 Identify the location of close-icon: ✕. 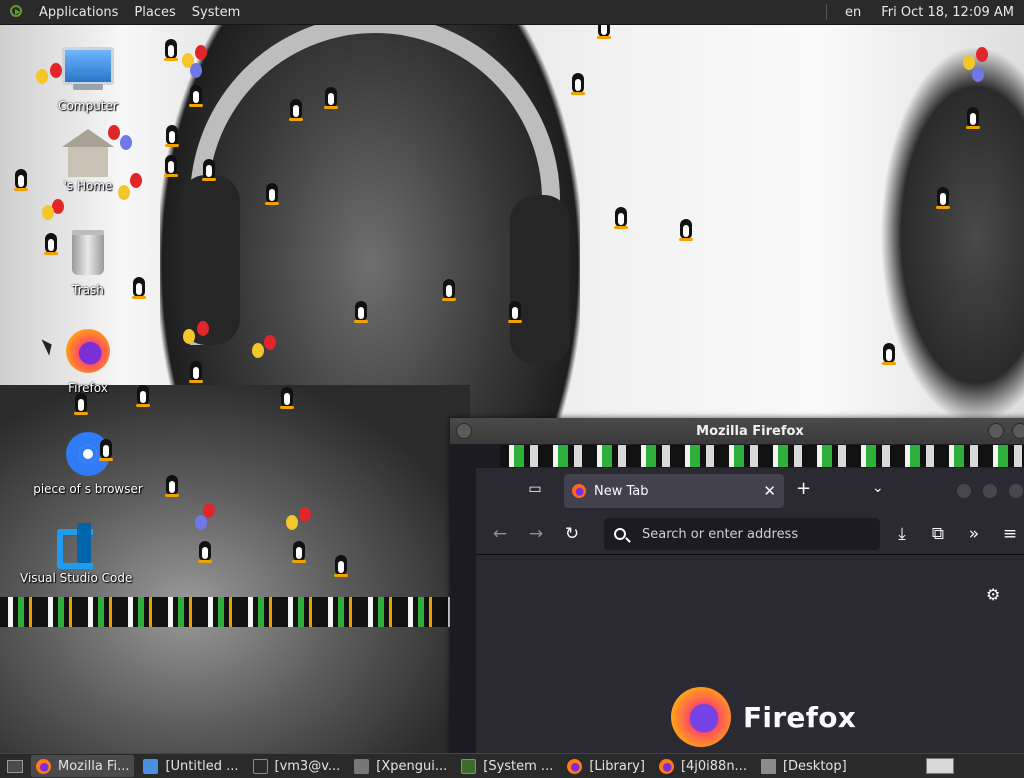
(769, 491).